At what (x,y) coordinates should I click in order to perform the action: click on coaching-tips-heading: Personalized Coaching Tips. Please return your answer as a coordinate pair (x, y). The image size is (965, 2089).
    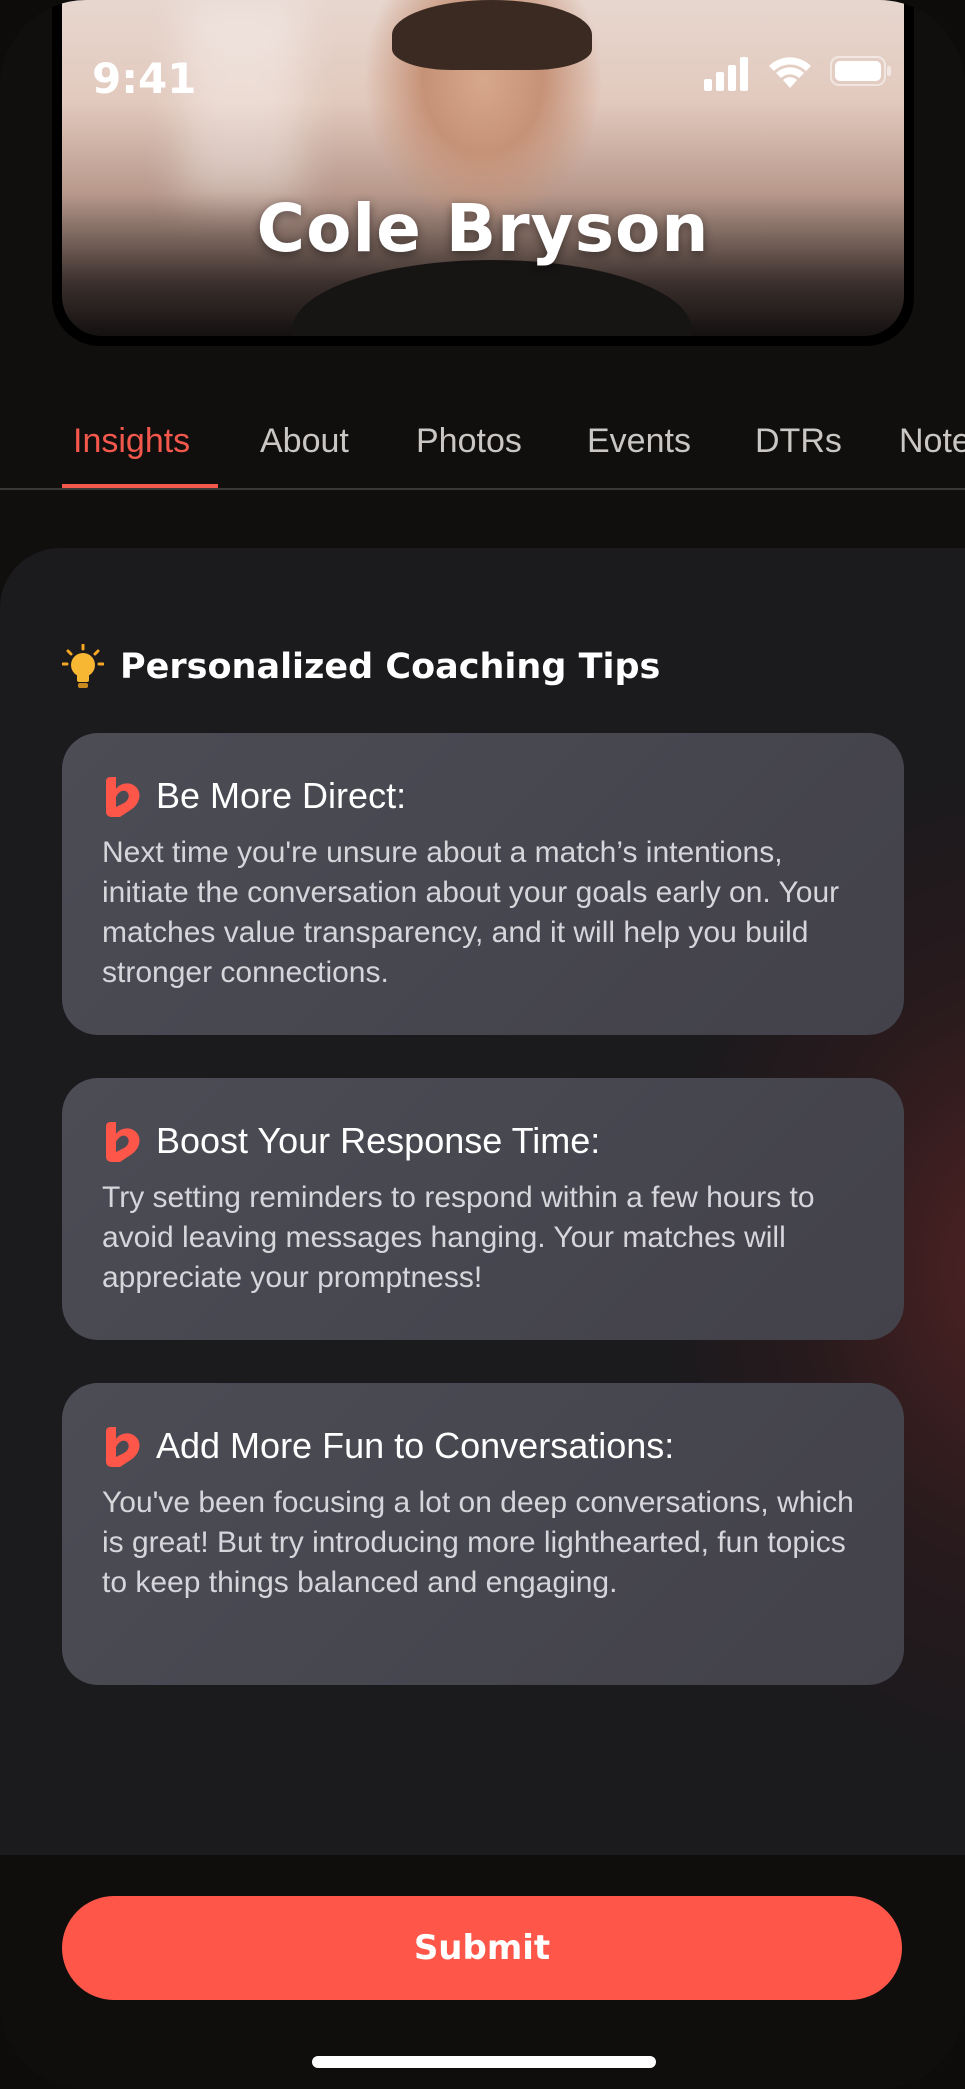
    Looking at the image, I should click on (361, 667).